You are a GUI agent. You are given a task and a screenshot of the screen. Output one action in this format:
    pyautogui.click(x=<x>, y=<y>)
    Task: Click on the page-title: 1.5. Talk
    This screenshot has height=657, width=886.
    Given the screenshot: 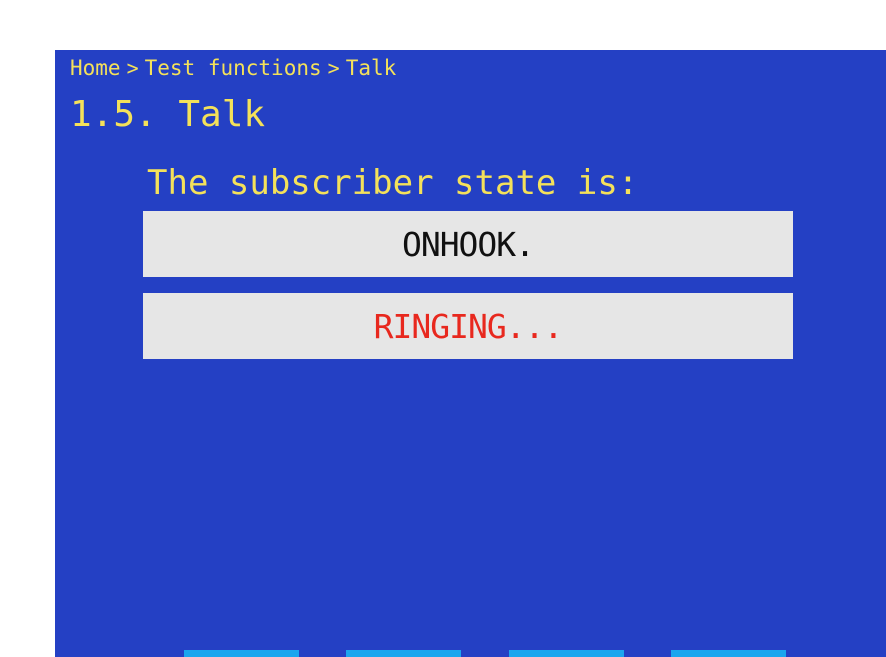 What is the action you would take?
    pyautogui.click(x=168, y=114)
    